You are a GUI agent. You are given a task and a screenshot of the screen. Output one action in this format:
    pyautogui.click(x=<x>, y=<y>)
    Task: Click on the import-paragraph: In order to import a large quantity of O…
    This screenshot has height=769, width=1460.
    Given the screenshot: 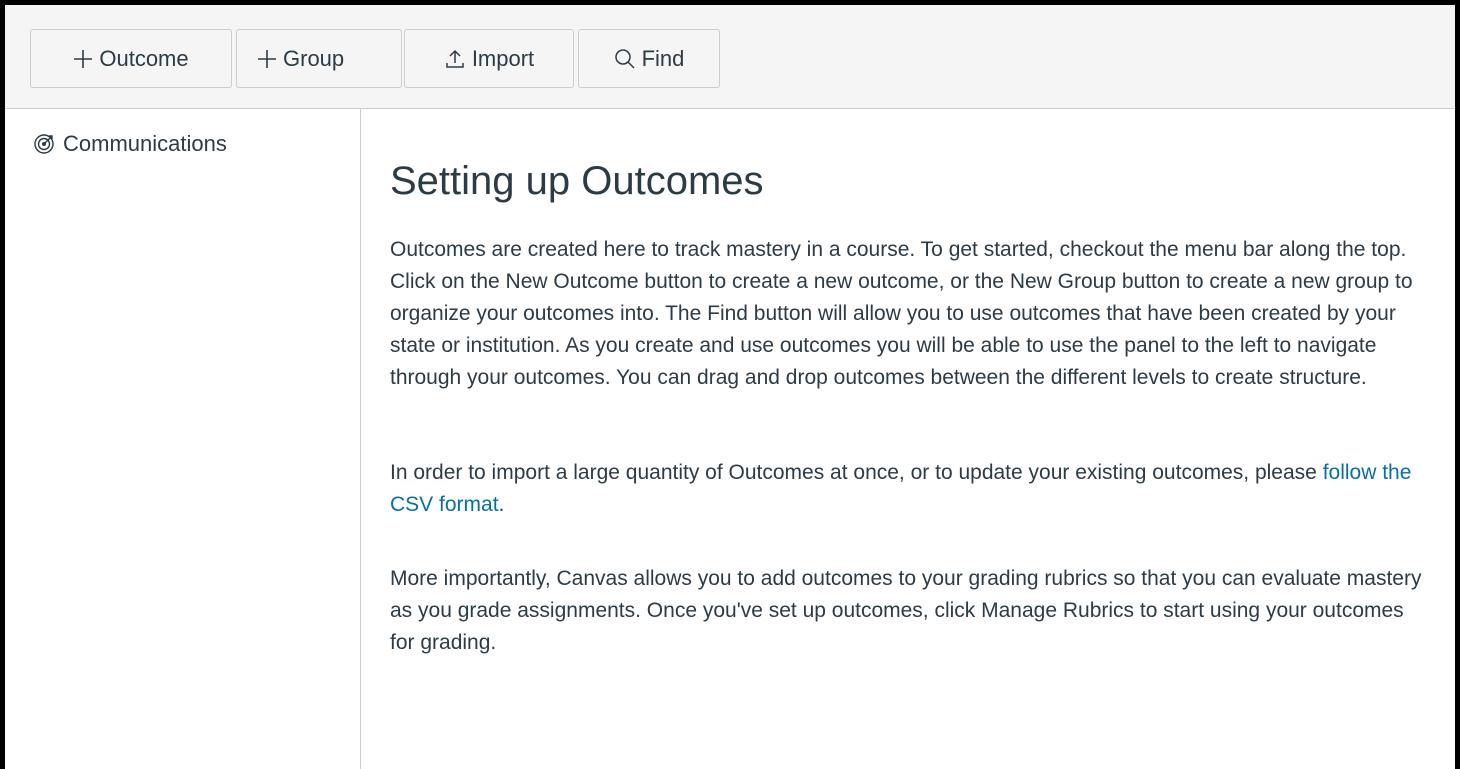 What is the action you would take?
    pyautogui.click(x=910, y=489)
    